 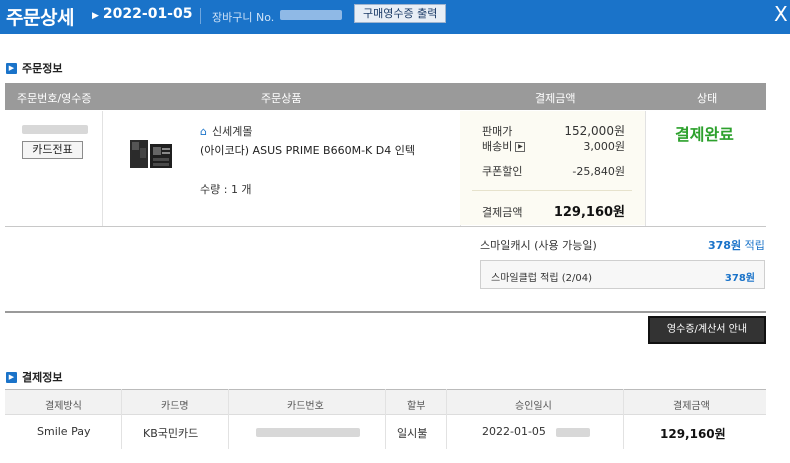 What do you see at coordinates (171, 433) in the screenshot?
I see `card-name: KB국민카드` at bounding box center [171, 433].